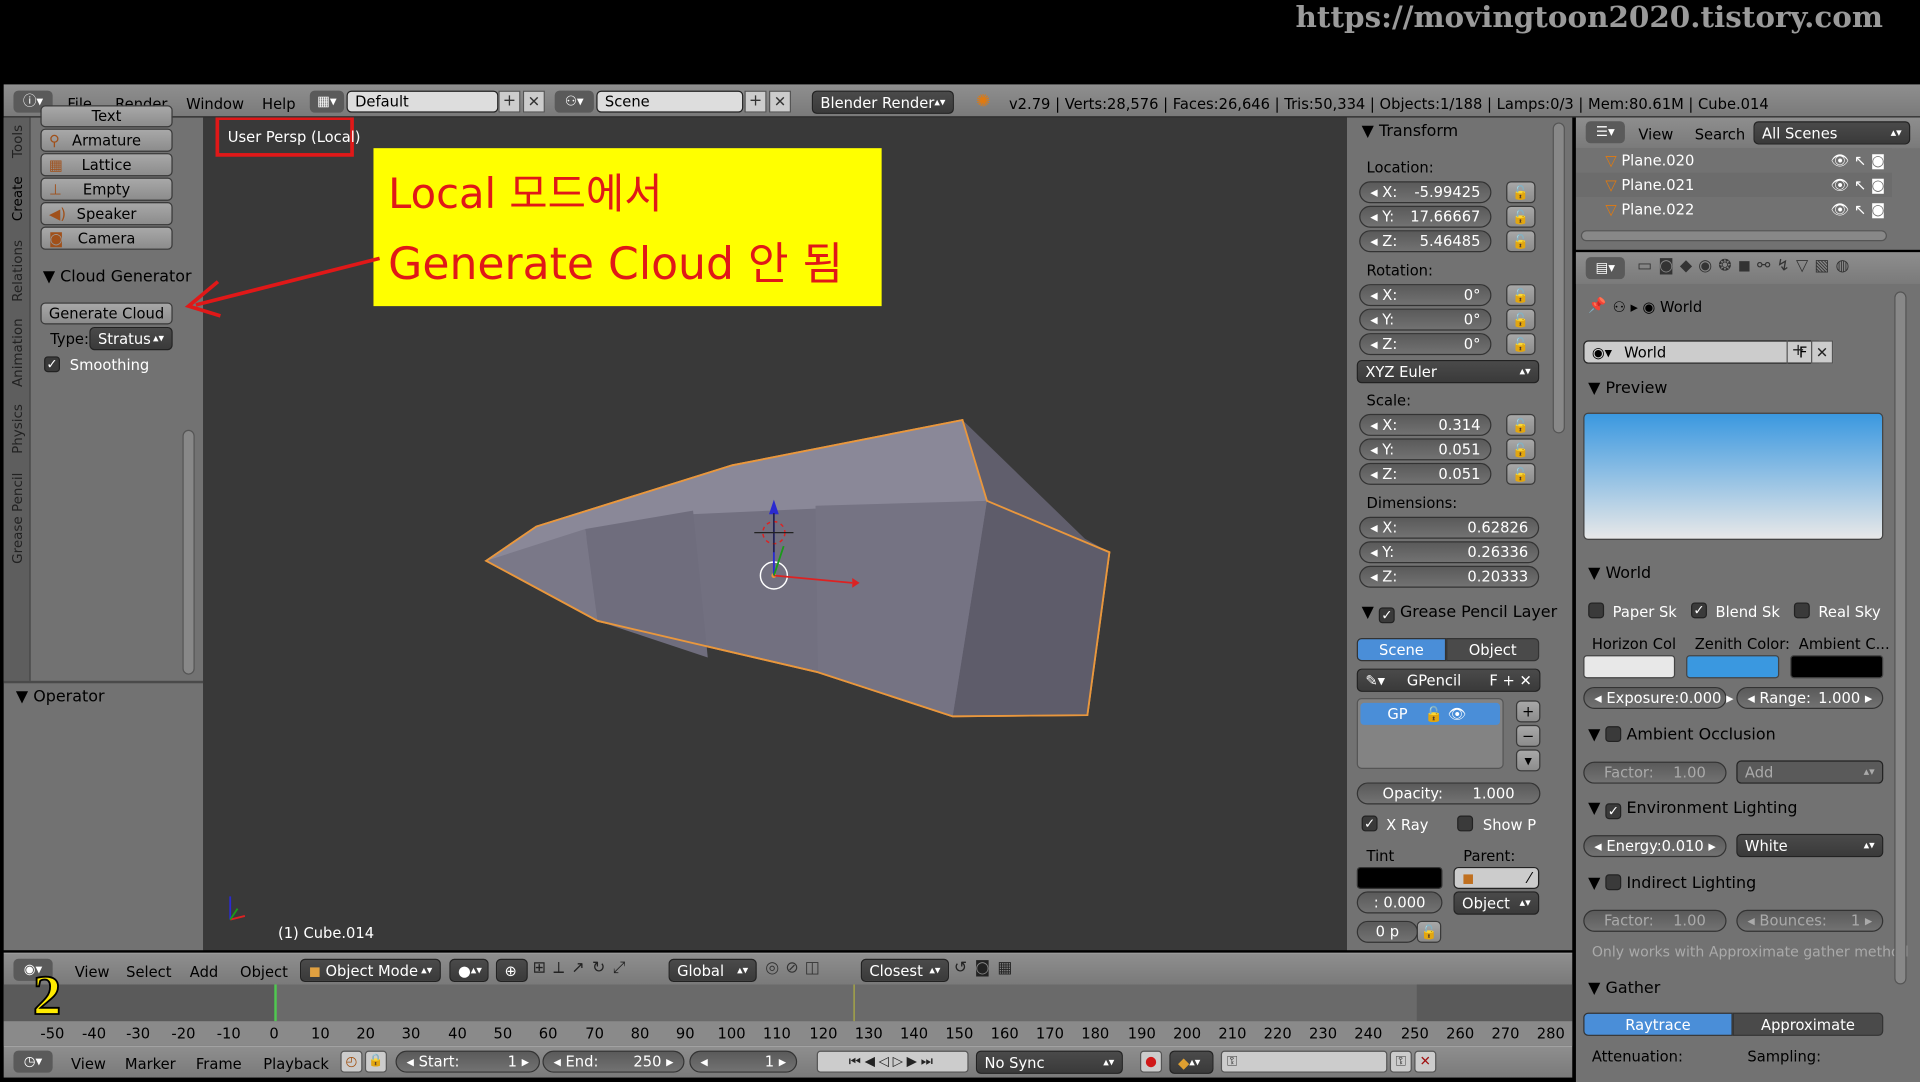  Describe the element at coordinates (1733, 209) in the screenshot. I see `outliner-row: ▽ Plane.022 👁 ↖ ◙` at that location.